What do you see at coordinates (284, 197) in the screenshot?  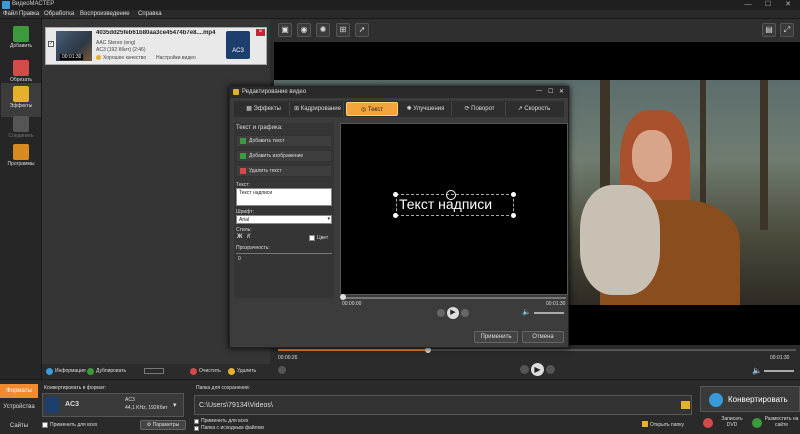 I see `text-input: Текст надписи` at bounding box center [284, 197].